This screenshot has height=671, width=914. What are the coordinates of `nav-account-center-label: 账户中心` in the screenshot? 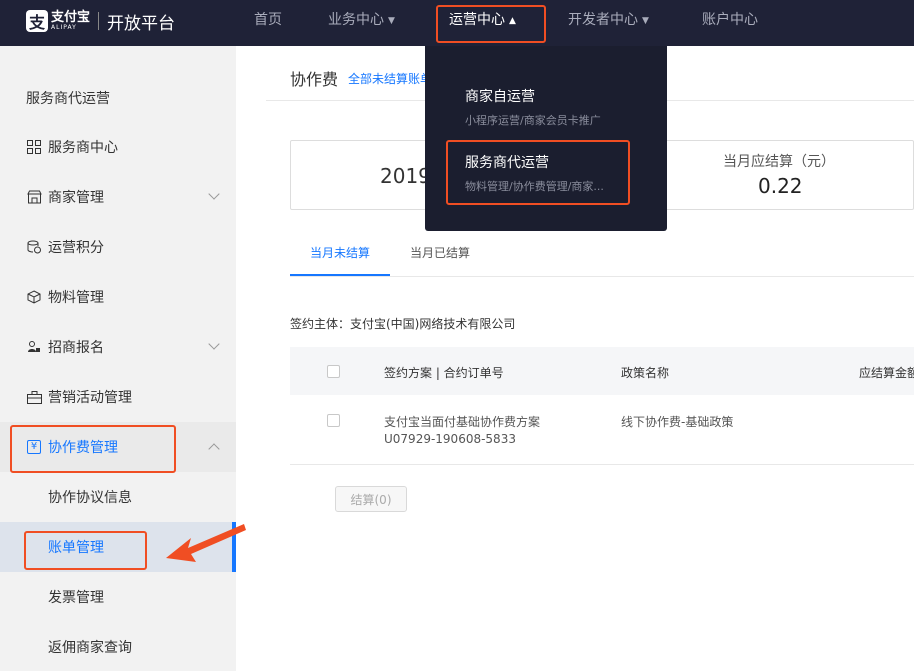 It's located at (730, 20).